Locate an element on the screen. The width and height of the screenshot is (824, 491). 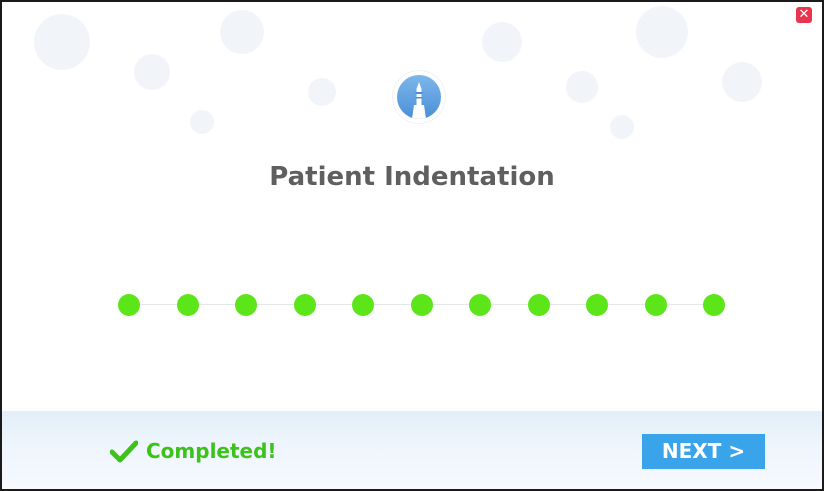
status-message: Completed! is located at coordinates (193, 451).